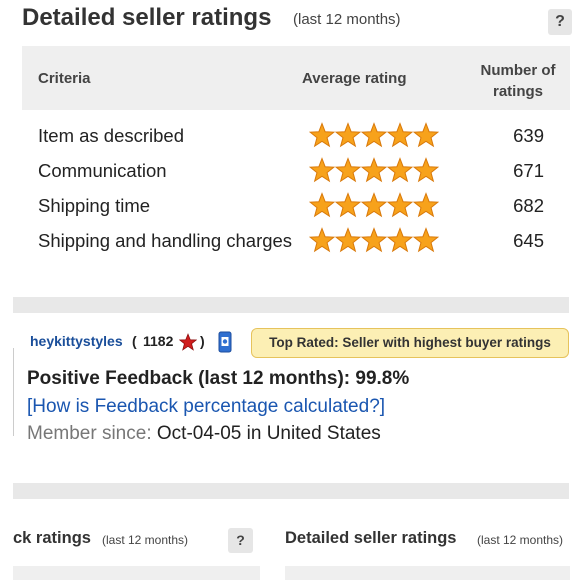 Image resolution: width=580 pixels, height=580 pixels. Describe the element at coordinates (354, 78) in the screenshot. I see `header-average-rating: Average rating` at that location.